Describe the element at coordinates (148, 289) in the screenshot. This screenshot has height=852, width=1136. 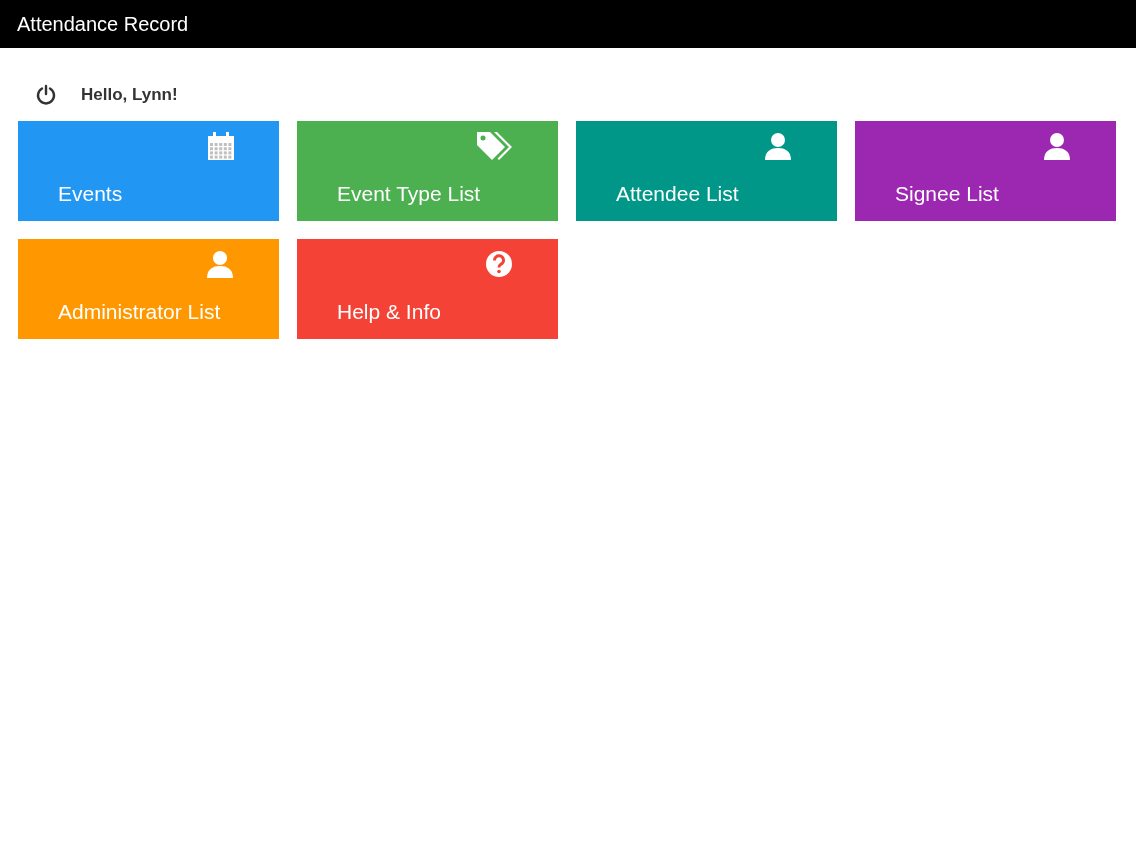
I see `menu-tile: Administrator List` at that location.